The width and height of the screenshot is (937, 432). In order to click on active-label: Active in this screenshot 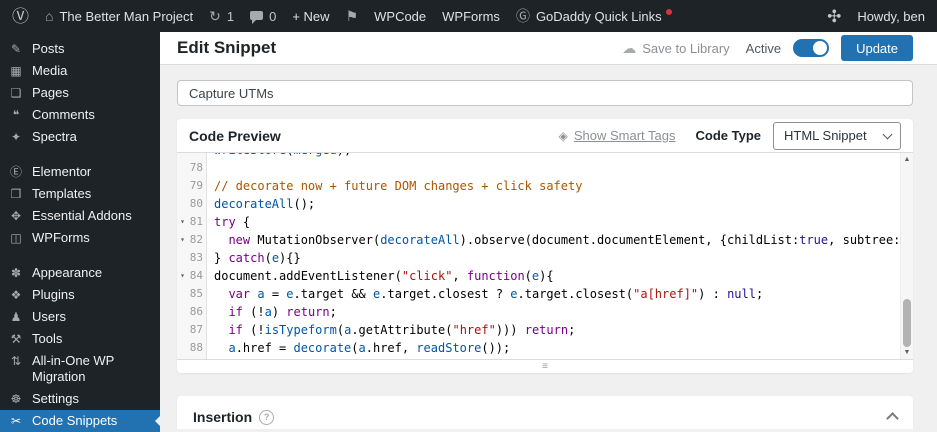, I will do `click(763, 48)`.